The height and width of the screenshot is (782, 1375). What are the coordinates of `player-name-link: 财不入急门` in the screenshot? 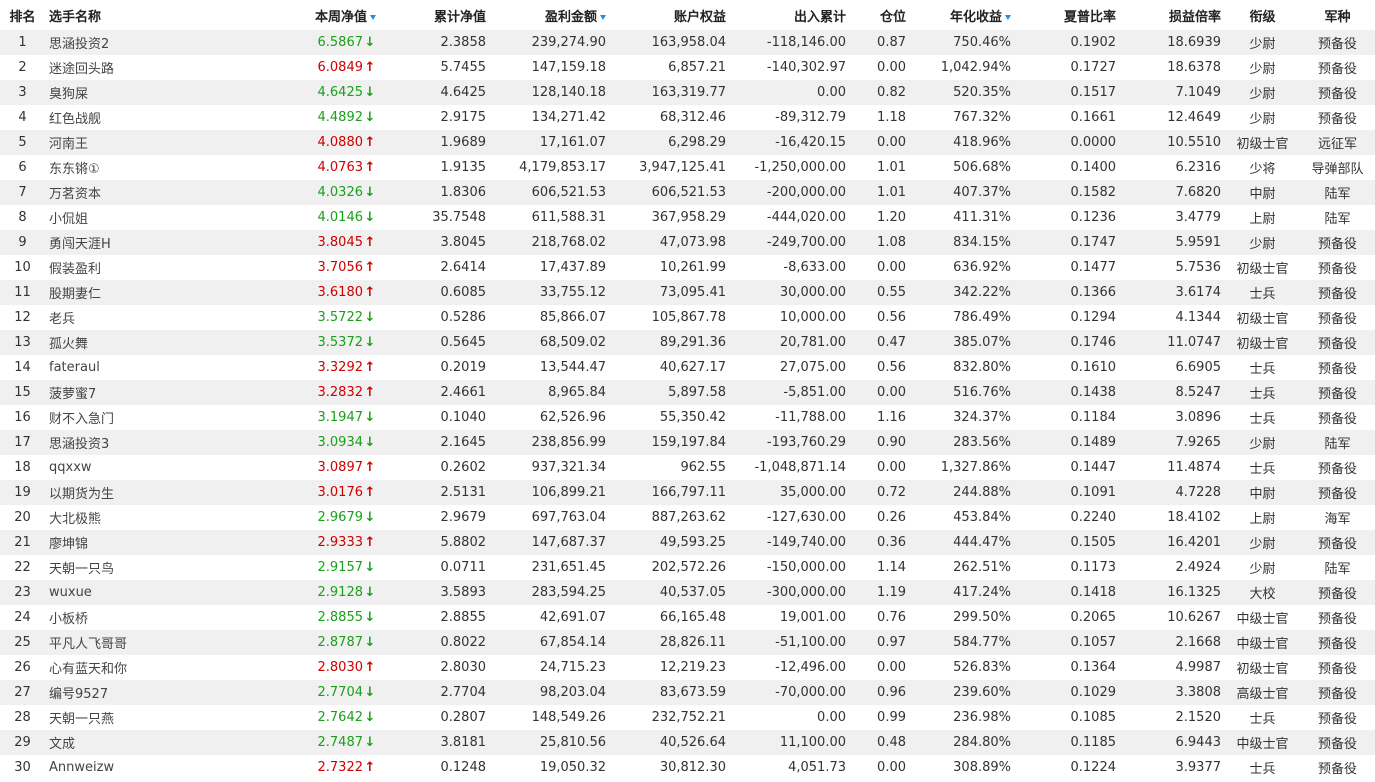 It's located at (132, 417).